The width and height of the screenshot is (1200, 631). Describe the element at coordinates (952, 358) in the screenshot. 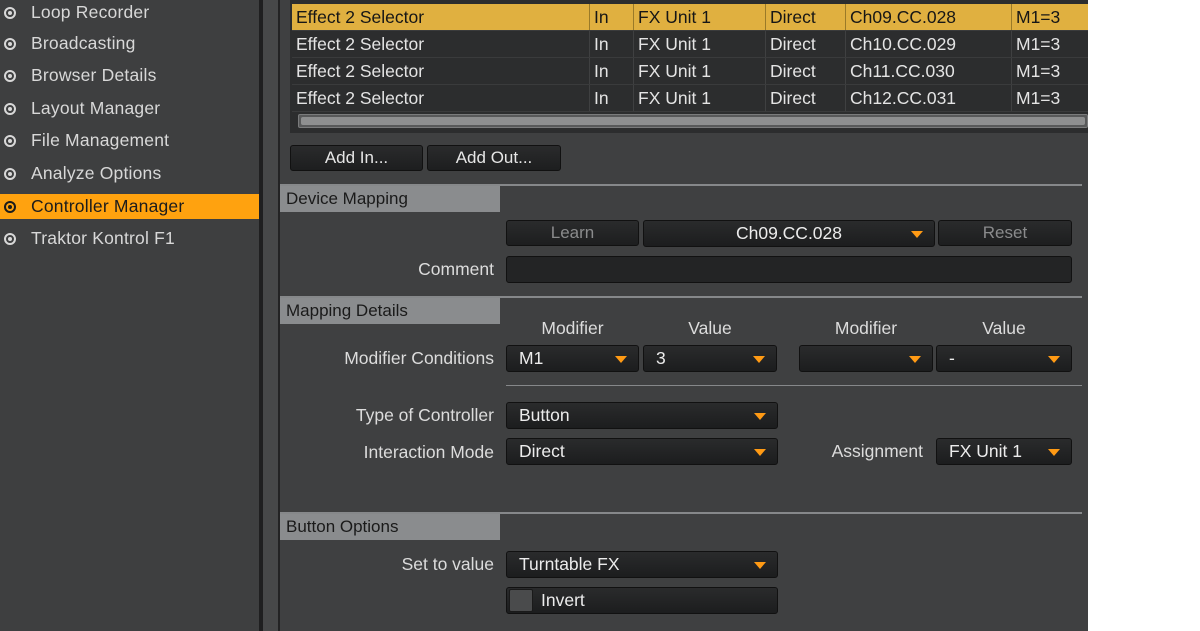

I see `value-2-value: -` at that location.